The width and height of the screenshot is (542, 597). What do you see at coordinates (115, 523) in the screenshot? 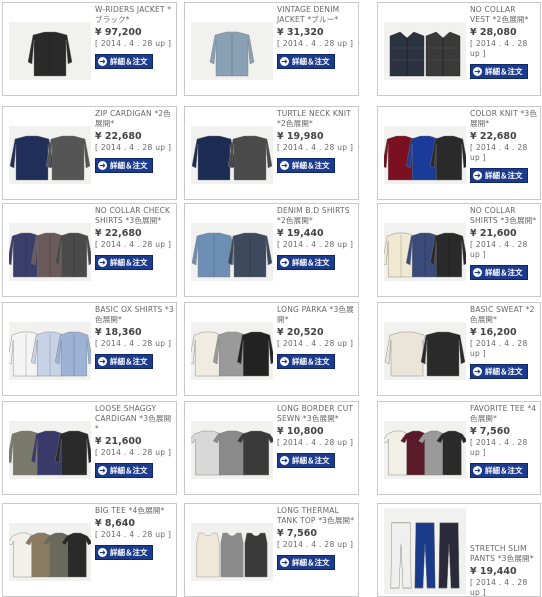
I see `product-price: ¥ 8,640` at bounding box center [115, 523].